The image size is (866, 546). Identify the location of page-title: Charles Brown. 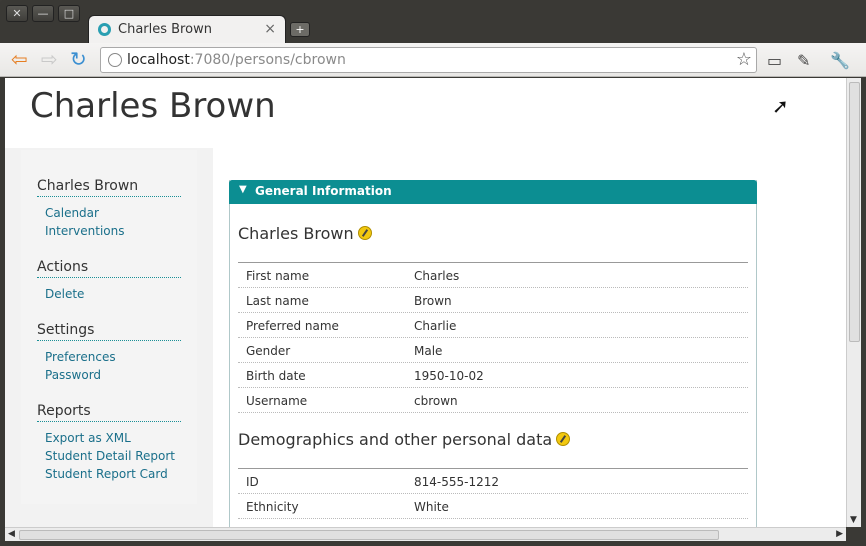
(153, 106).